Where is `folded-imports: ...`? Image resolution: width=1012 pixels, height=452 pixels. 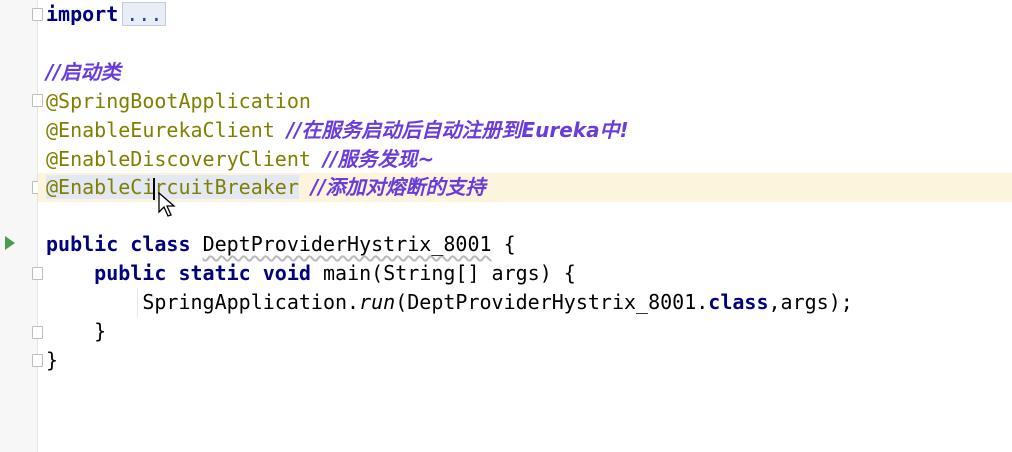 folded-imports: ... is located at coordinates (144, 14).